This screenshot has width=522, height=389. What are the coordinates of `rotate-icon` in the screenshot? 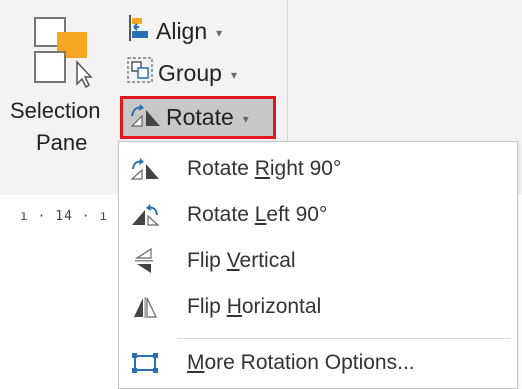 It's located at (145, 118).